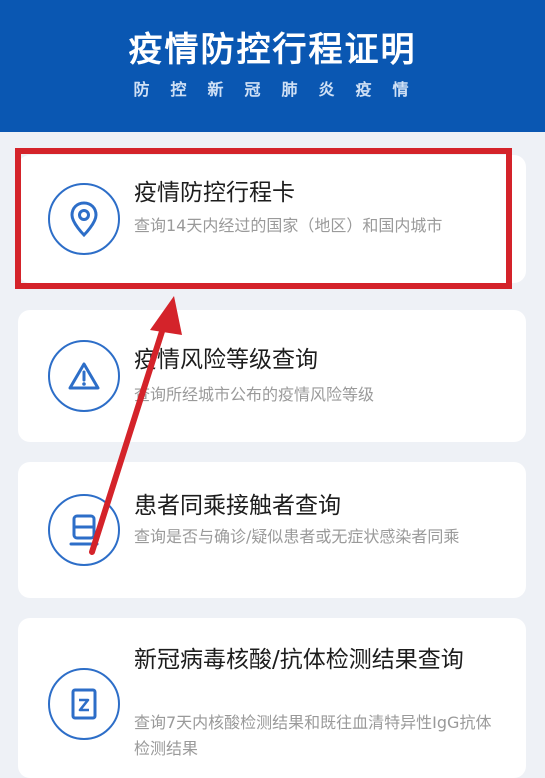 The image size is (545, 778). Describe the element at coordinates (226, 360) in the screenshot. I see `card-title: 疫情风险等级查询` at that location.